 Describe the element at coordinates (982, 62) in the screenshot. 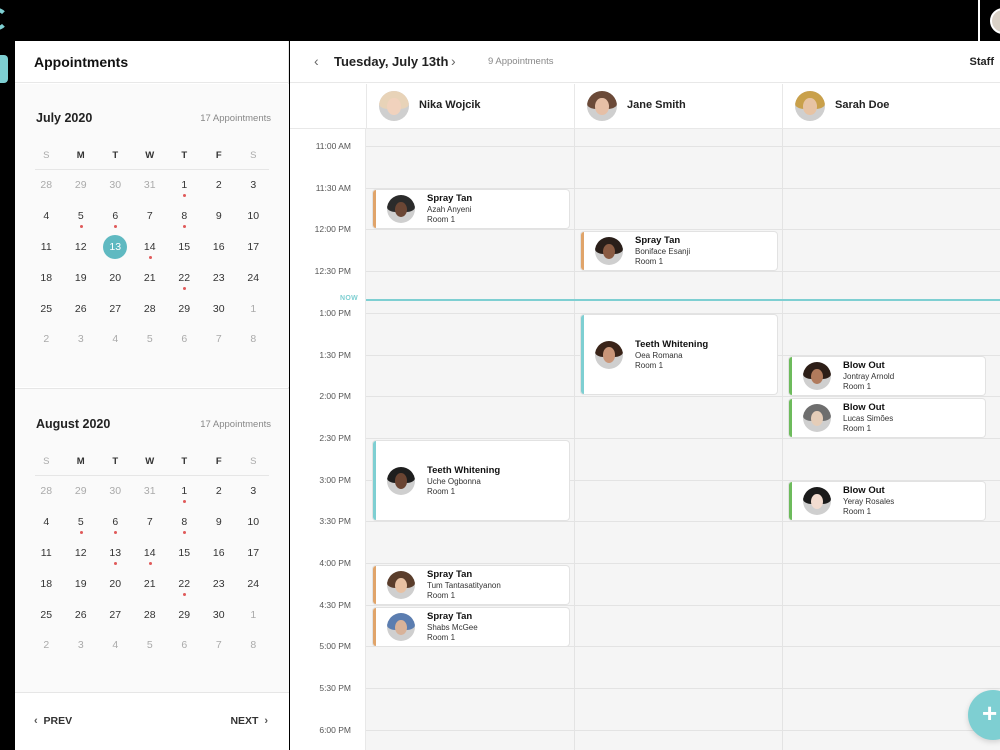

I see `staff-filter-button: Staff` at that location.